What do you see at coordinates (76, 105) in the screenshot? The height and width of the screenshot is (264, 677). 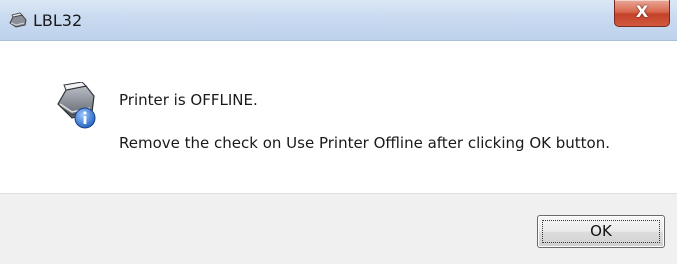 I see `printer-info-icon` at bounding box center [76, 105].